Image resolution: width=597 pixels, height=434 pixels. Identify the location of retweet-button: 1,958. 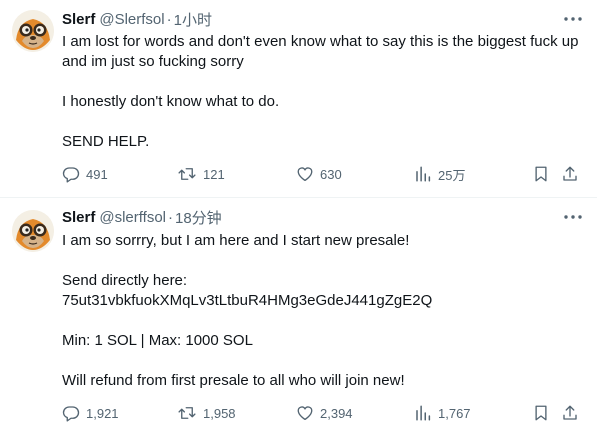
(206, 413).